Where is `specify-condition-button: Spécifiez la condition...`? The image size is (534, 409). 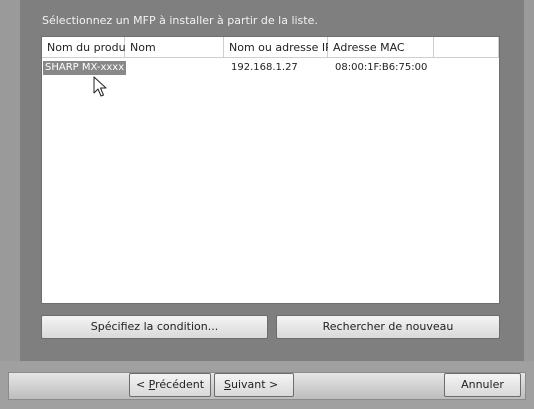
specify-condition-button: Spécifiez la condition... is located at coordinates (154, 327).